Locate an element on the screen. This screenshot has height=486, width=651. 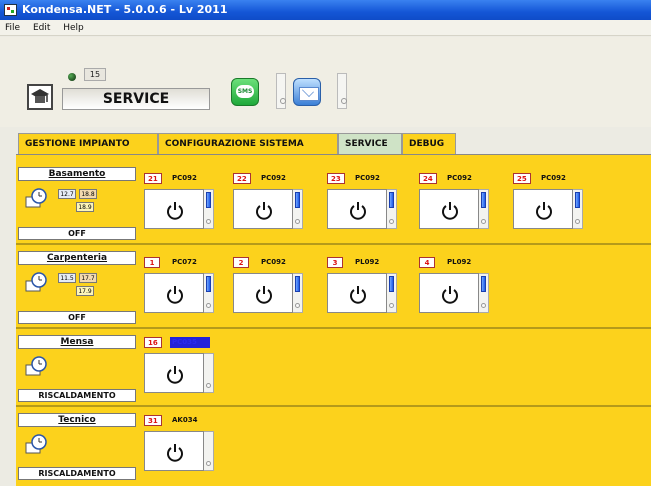
mail-icon is located at coordinates (307, 92).